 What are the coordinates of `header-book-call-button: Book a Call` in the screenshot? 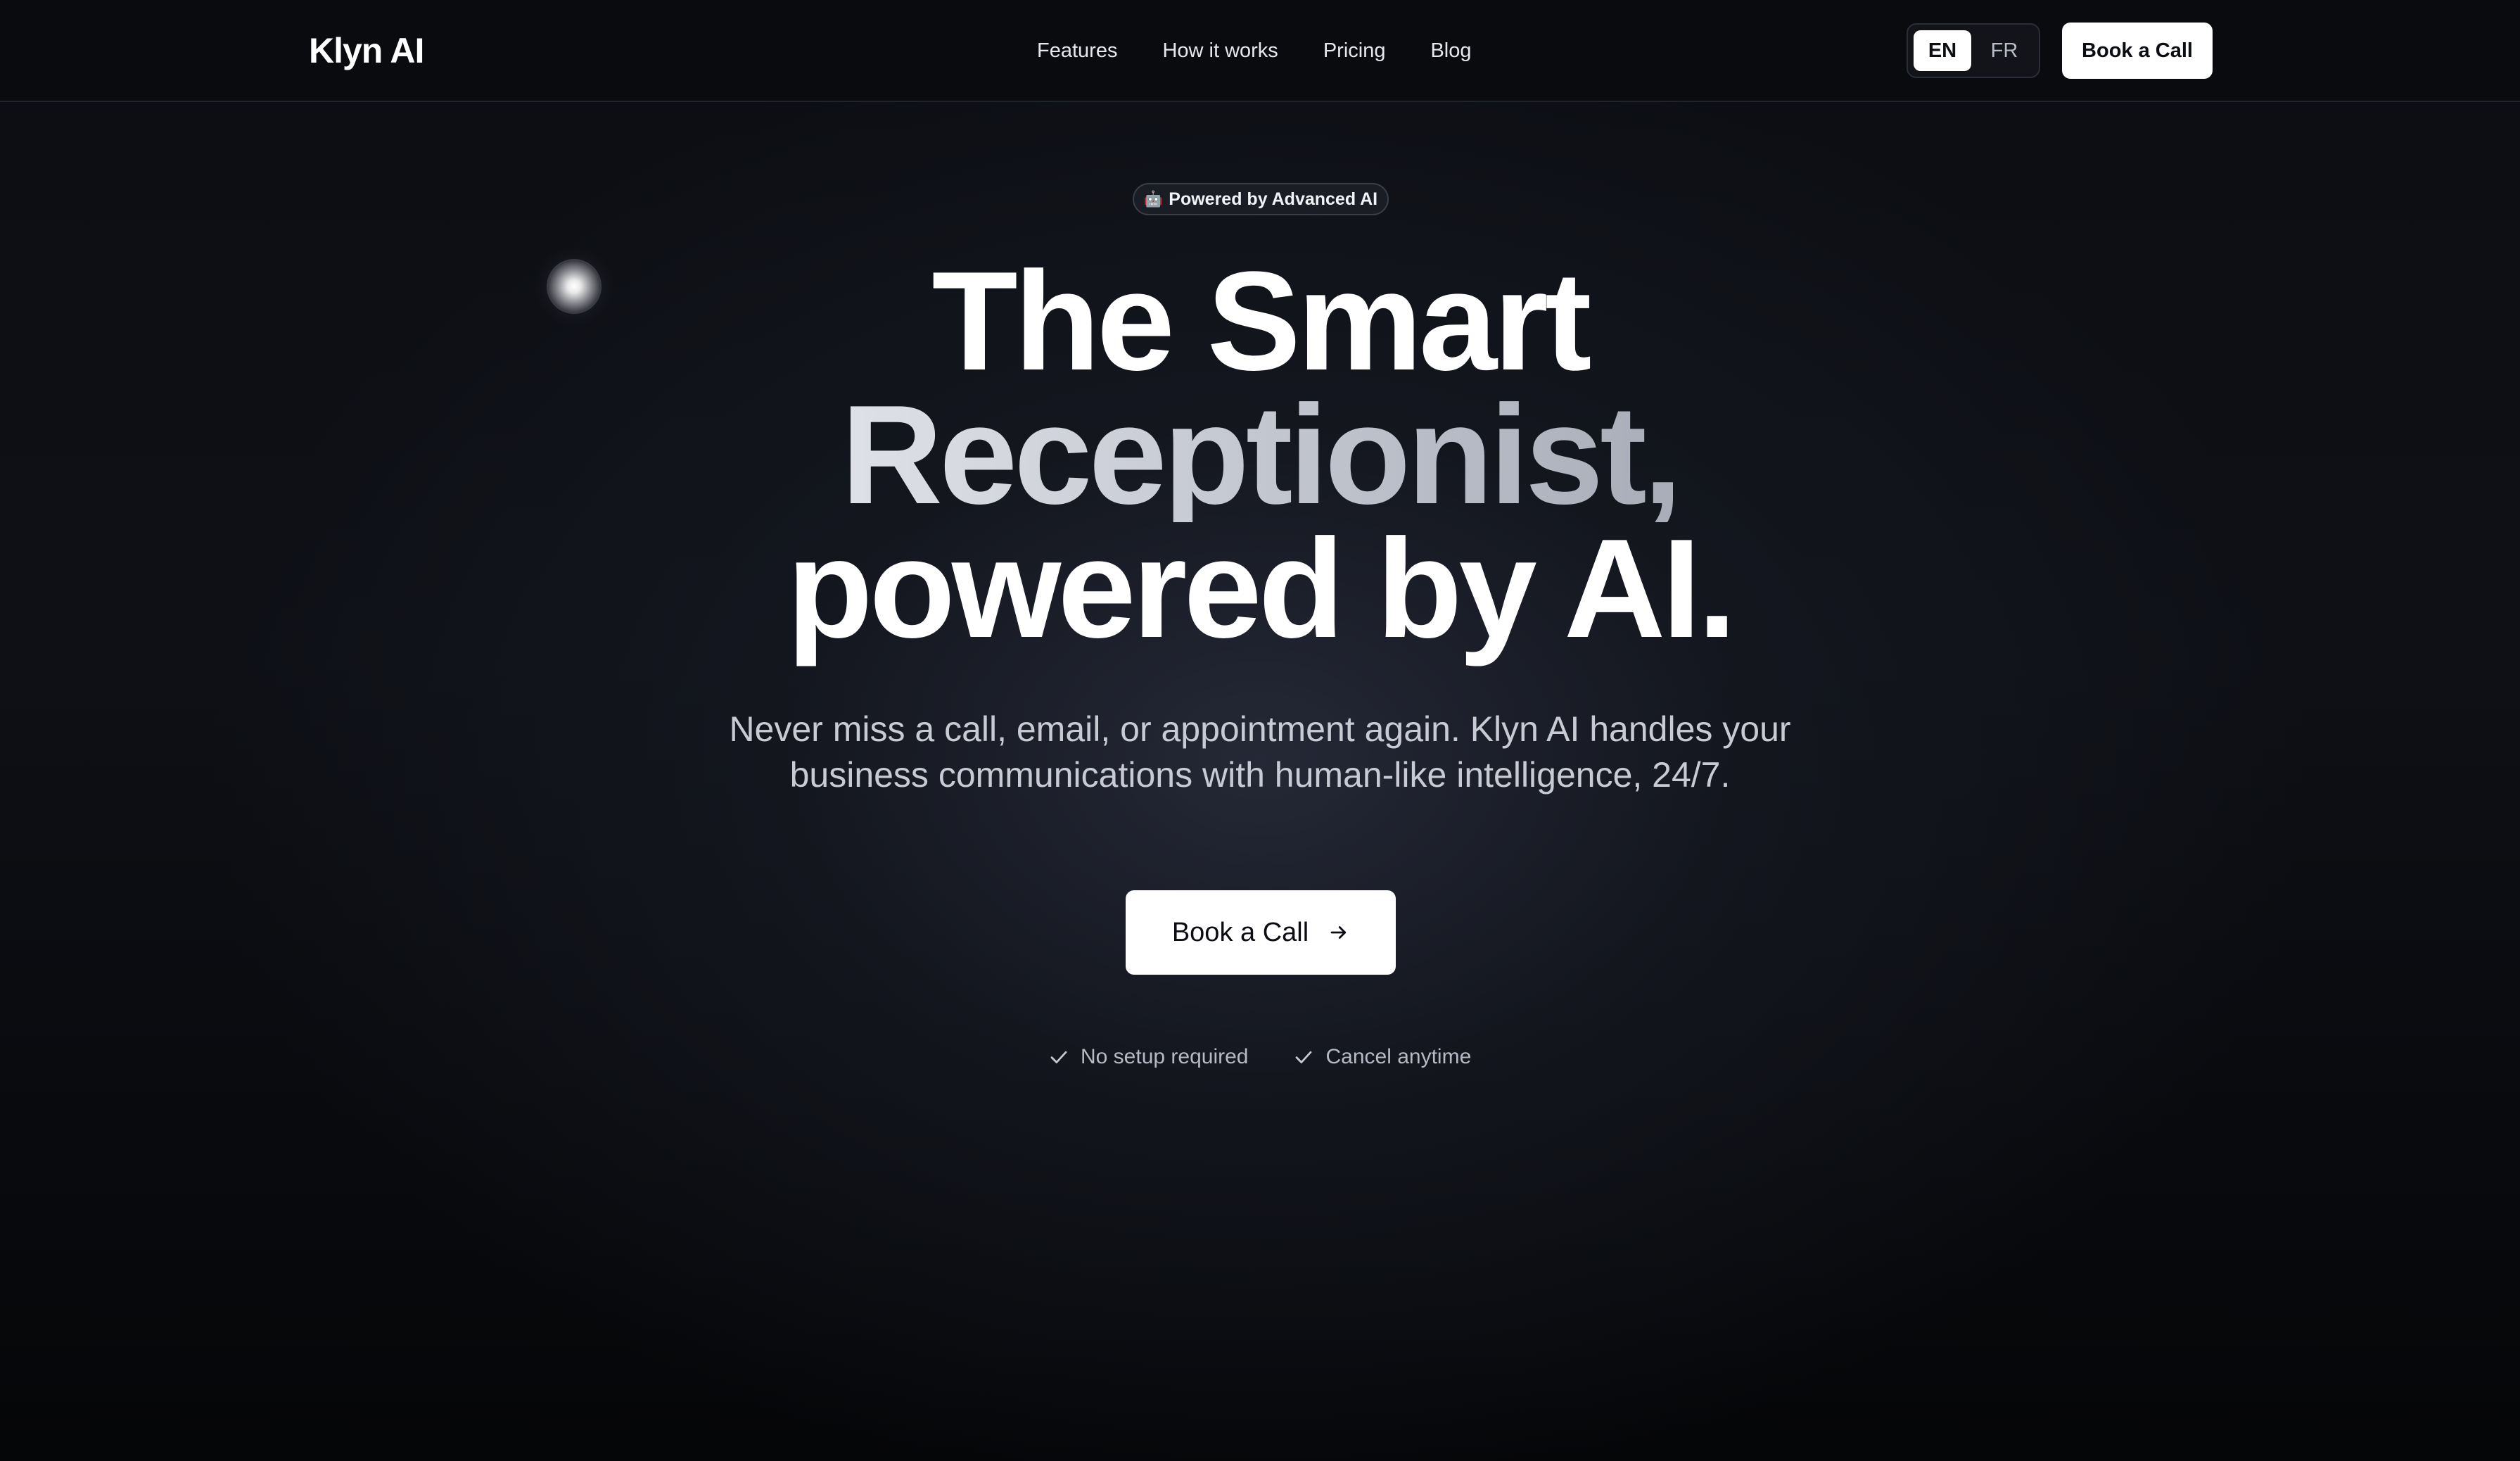 It's located at (2138, 51).